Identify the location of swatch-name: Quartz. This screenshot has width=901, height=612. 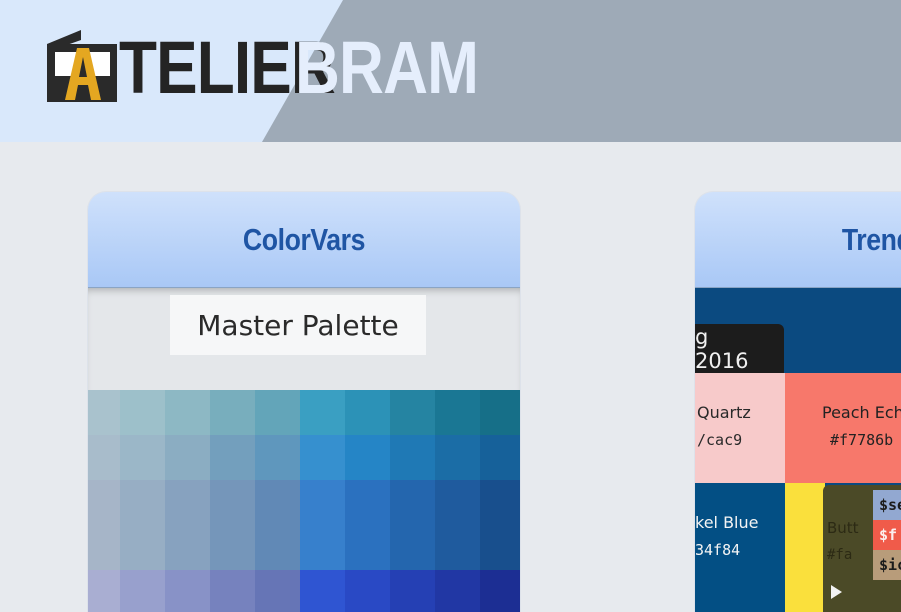
(724, 412).